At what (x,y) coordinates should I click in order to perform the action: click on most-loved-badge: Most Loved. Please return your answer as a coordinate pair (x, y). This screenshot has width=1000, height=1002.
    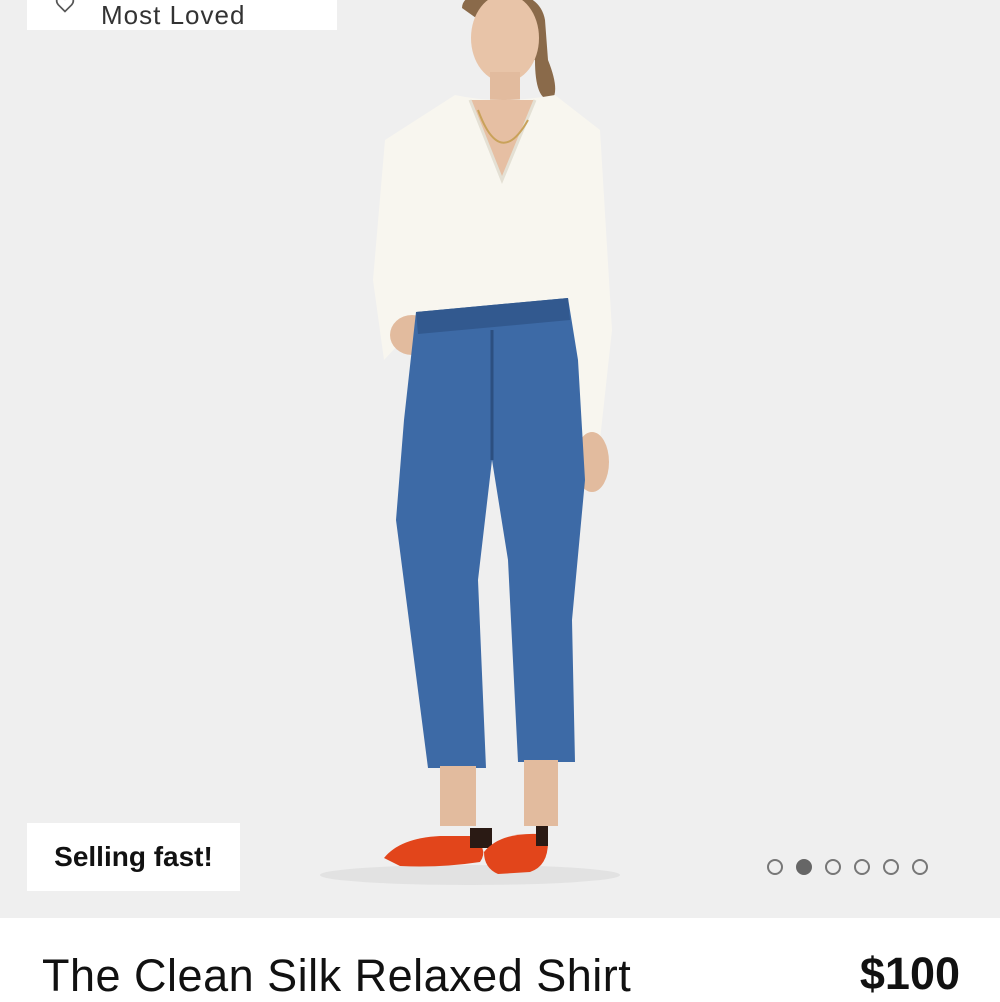
    Looking at the image, I should click on (182, 15).